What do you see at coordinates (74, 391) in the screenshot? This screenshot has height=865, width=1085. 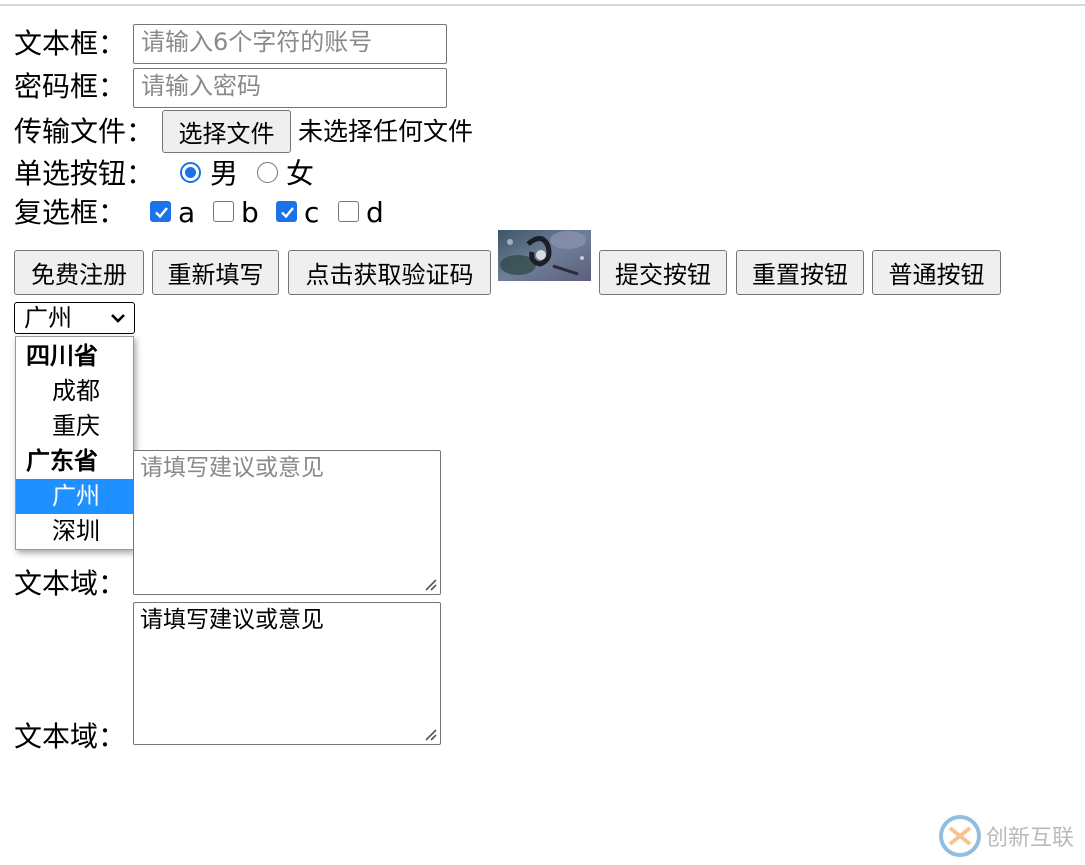 I see `option-chengdu: 成都` at bounding box center [74, 391].